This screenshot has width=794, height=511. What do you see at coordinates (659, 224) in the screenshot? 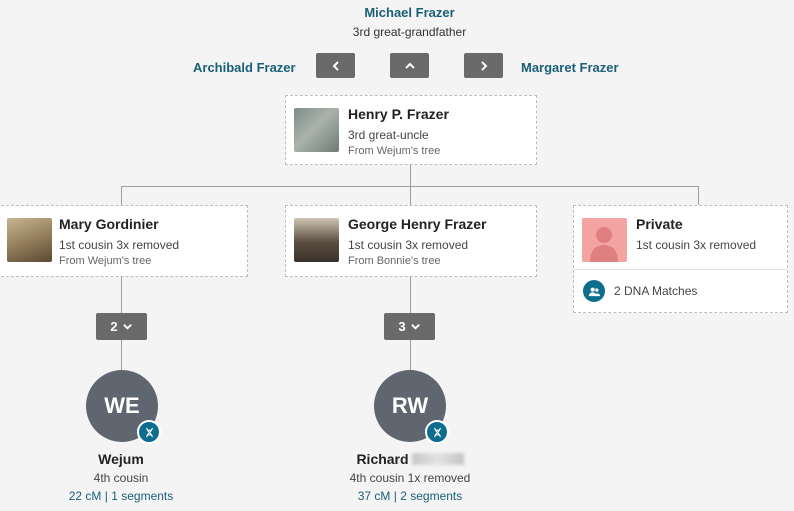
I see `person-name: Private` at bounding box center [659, 224].